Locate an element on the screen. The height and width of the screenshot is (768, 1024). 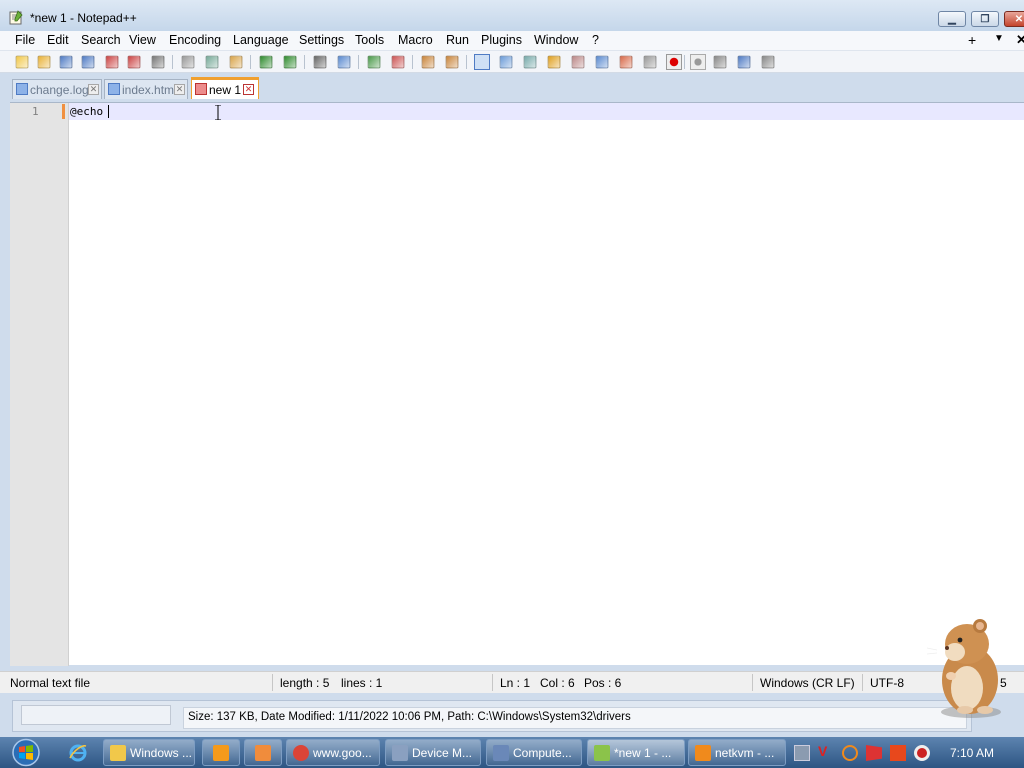
editor-text: @echo is located at coordinates (86, 111).